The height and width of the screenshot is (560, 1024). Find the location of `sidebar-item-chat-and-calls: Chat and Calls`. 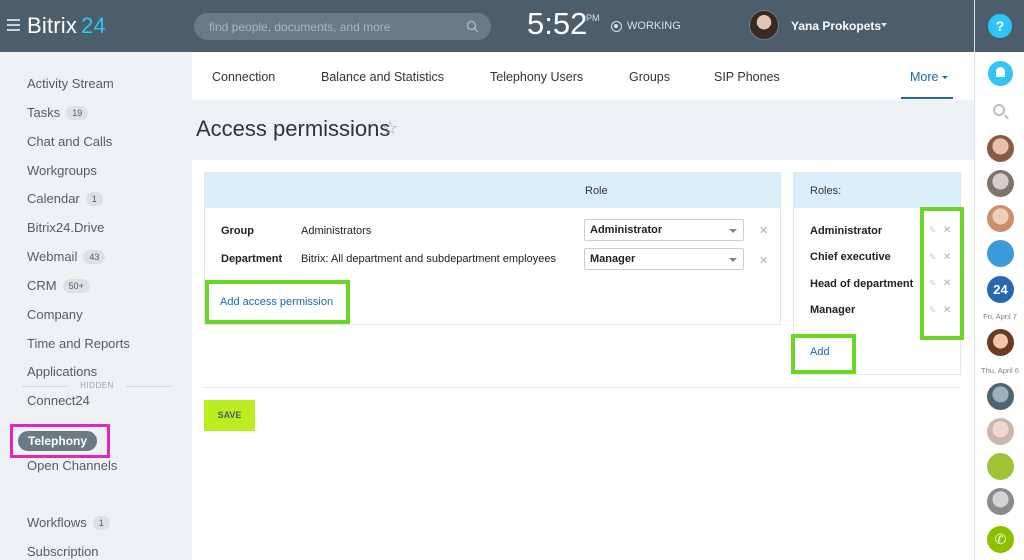

sidebar-item-chat-and-calls: Chat and Calls is located at coordinates (69, 141).